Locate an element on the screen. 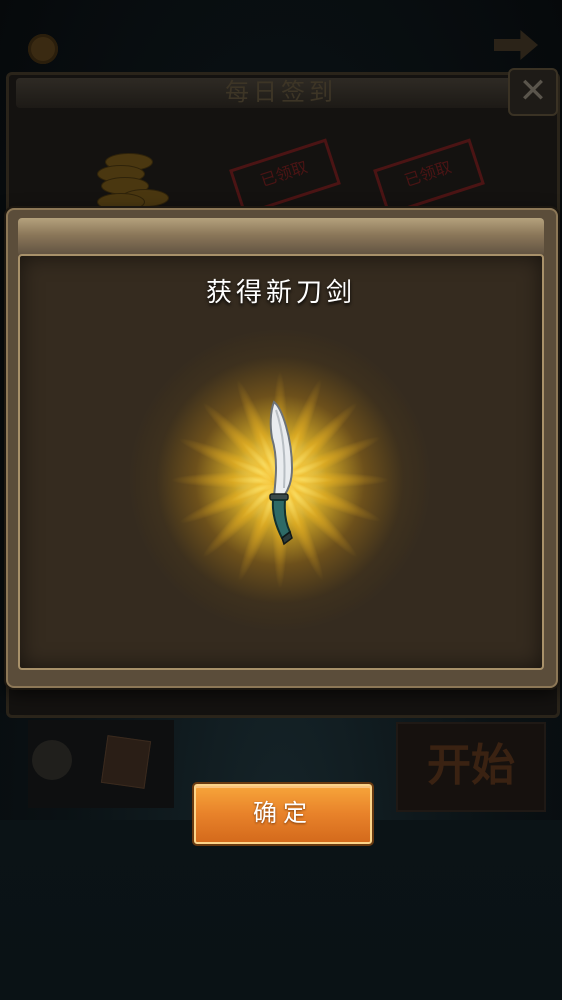 The width and height of the screenshot is (562, 1000). confirm-button: 确定 is located at coordinates (283, 814).